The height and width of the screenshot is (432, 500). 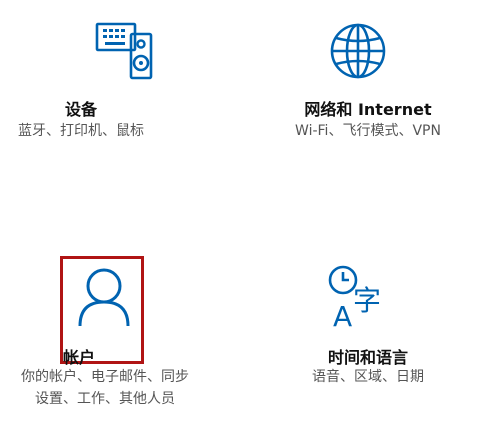 What do you see at coordinates (81, 131) in the screenshot?
I see `tile-devices-desc: 蓝牙、打印机、鼠标` at bounding box center [81, 131].